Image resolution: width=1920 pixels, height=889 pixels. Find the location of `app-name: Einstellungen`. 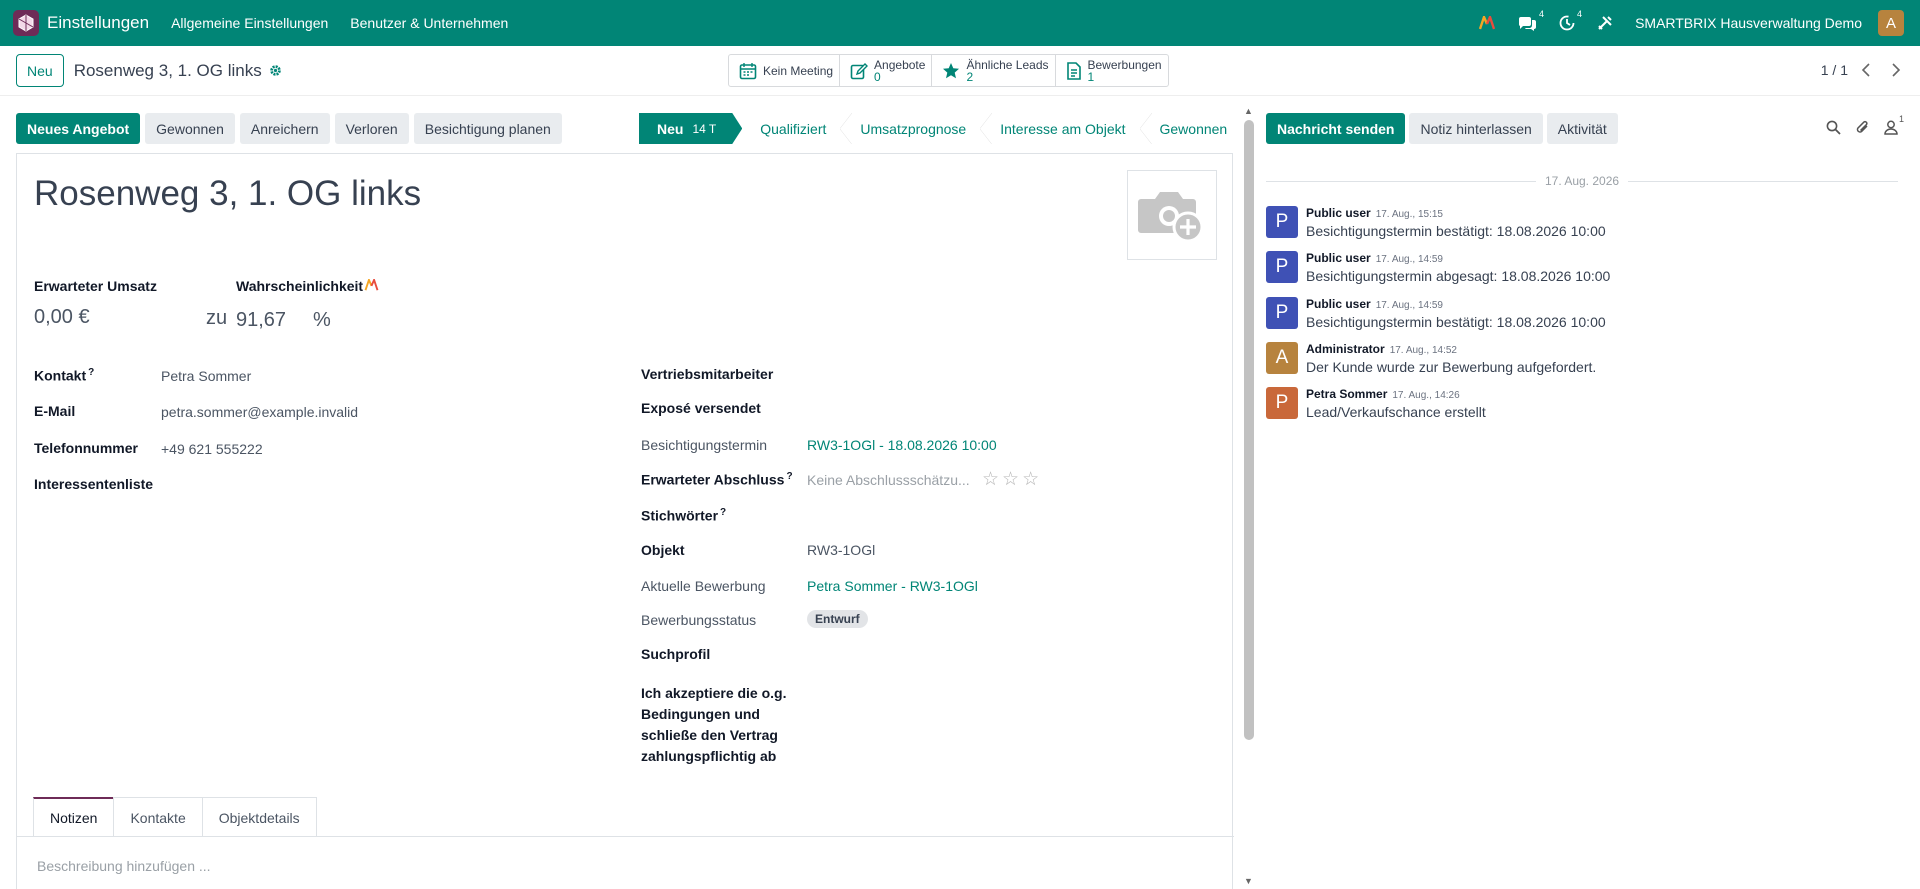

app-name: Einstellungen is located at coordinates (98, 23).